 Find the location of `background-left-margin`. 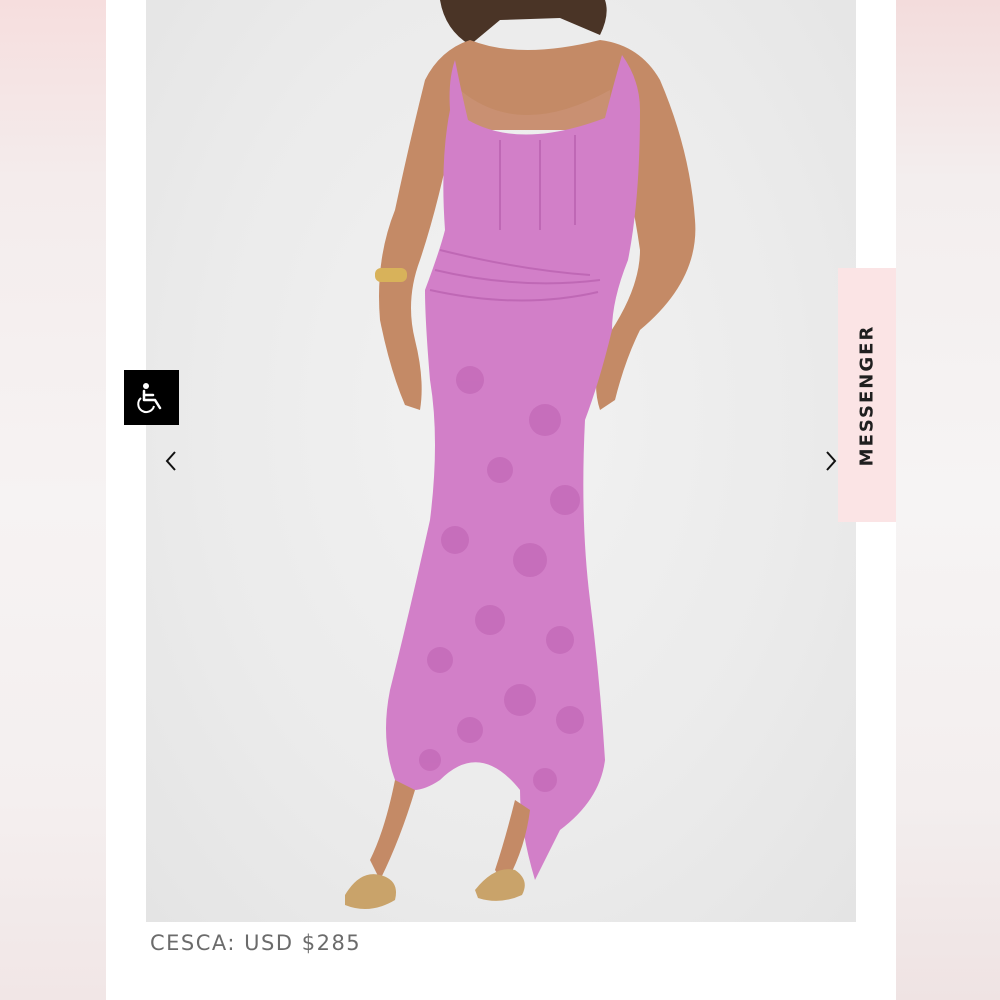

background-left-margin is located at coordinates (53, 500).